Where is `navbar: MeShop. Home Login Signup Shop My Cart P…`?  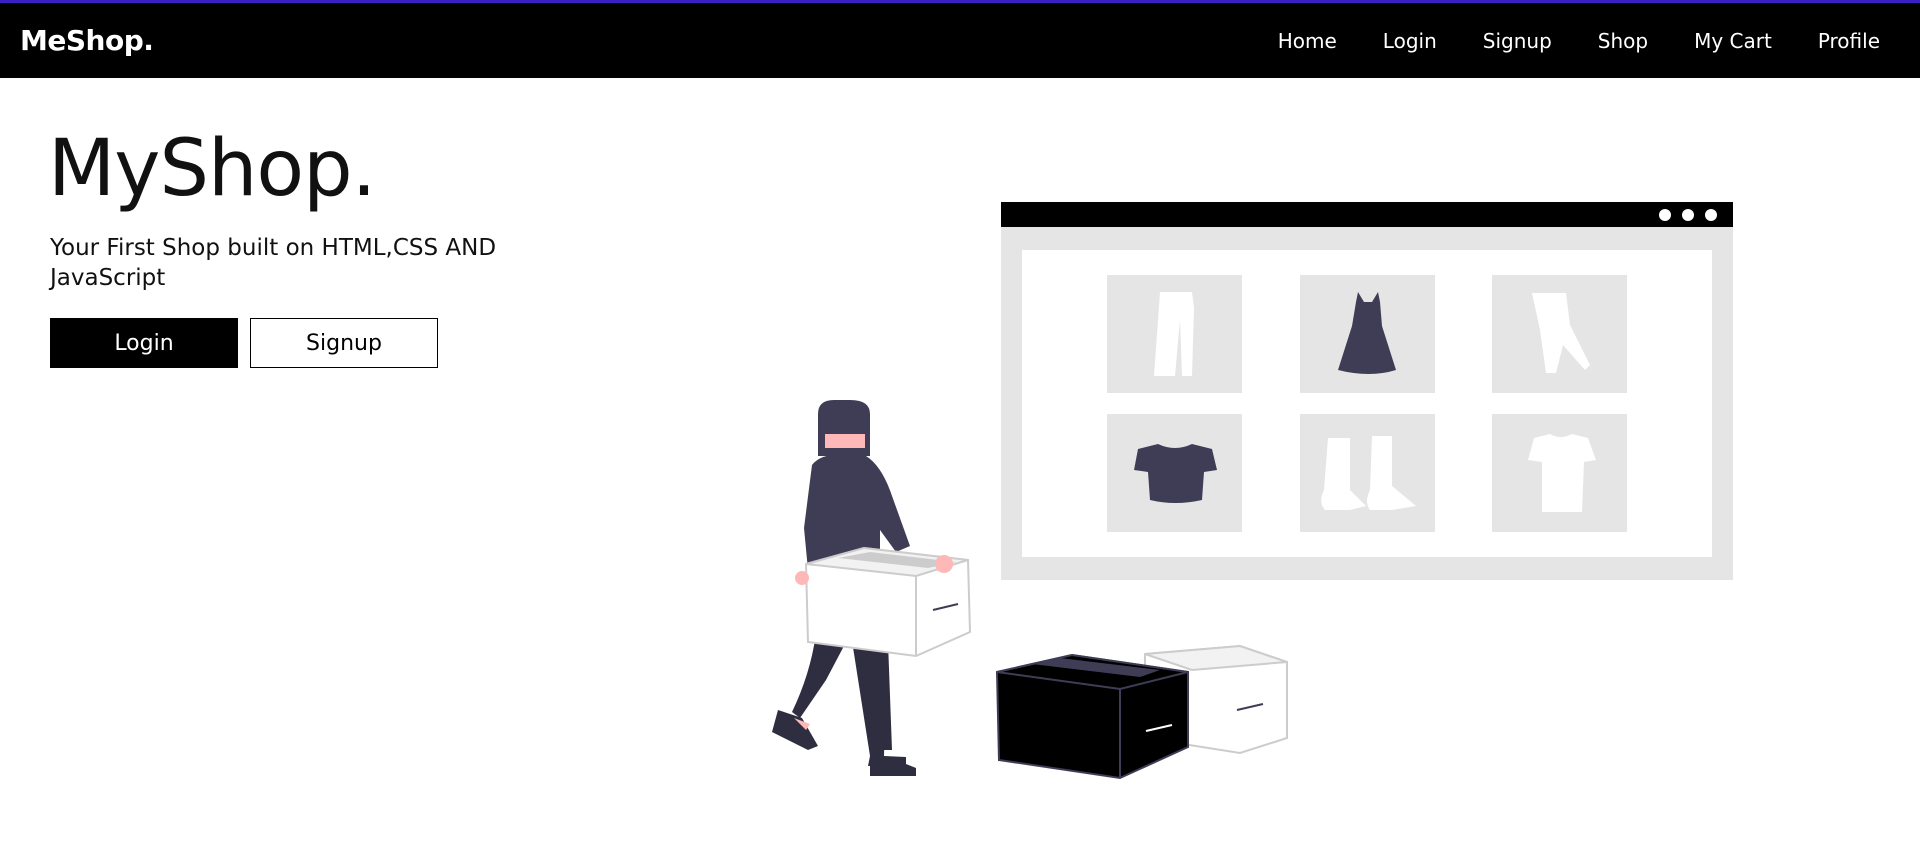
navbar: MeShop. Home Login Signup Shop My Cart P… is located at coordinates (960, 39).